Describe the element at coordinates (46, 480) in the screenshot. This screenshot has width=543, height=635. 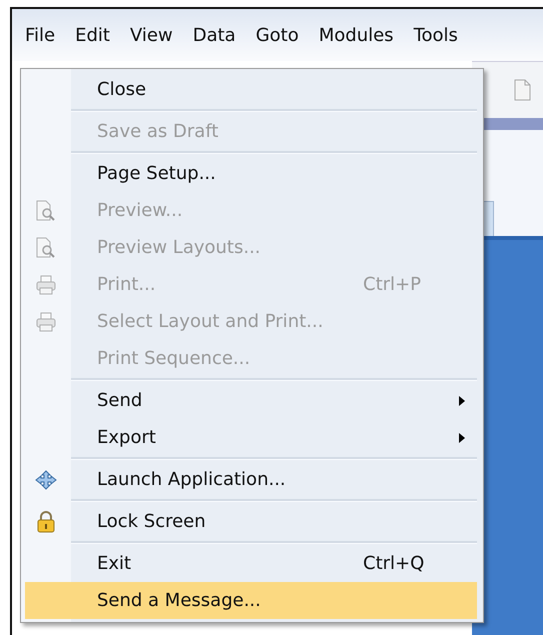
I see `four-arrows-icon` at that location.